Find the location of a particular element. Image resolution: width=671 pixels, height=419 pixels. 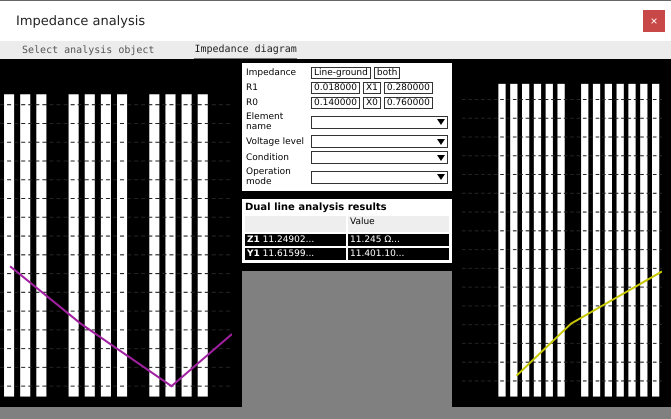

parameter-label: Element name is located at coordinates (265, 122).